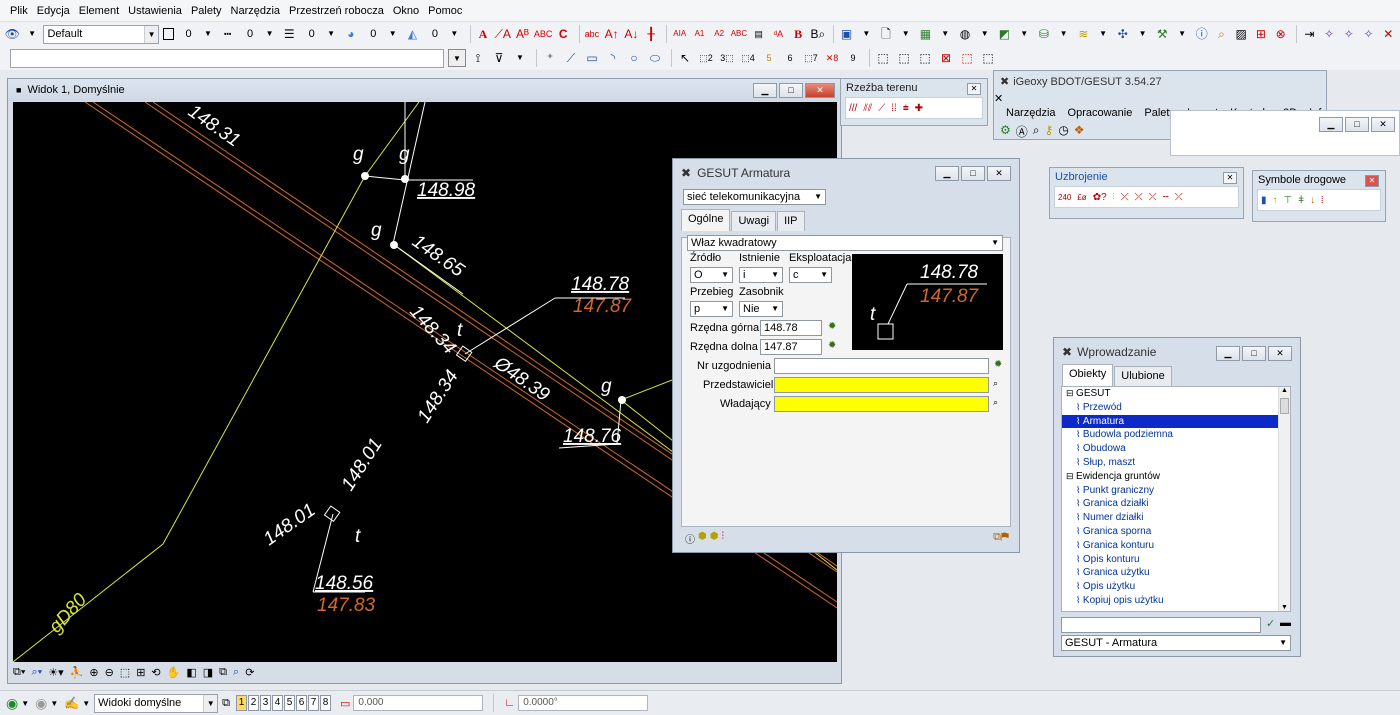 This screenshot has width=1400, height=715. What do you see at coordinates (832, 58) in the screenshot?
I see `tool-8-icon: ✕8` at bounding box center [832, 58].